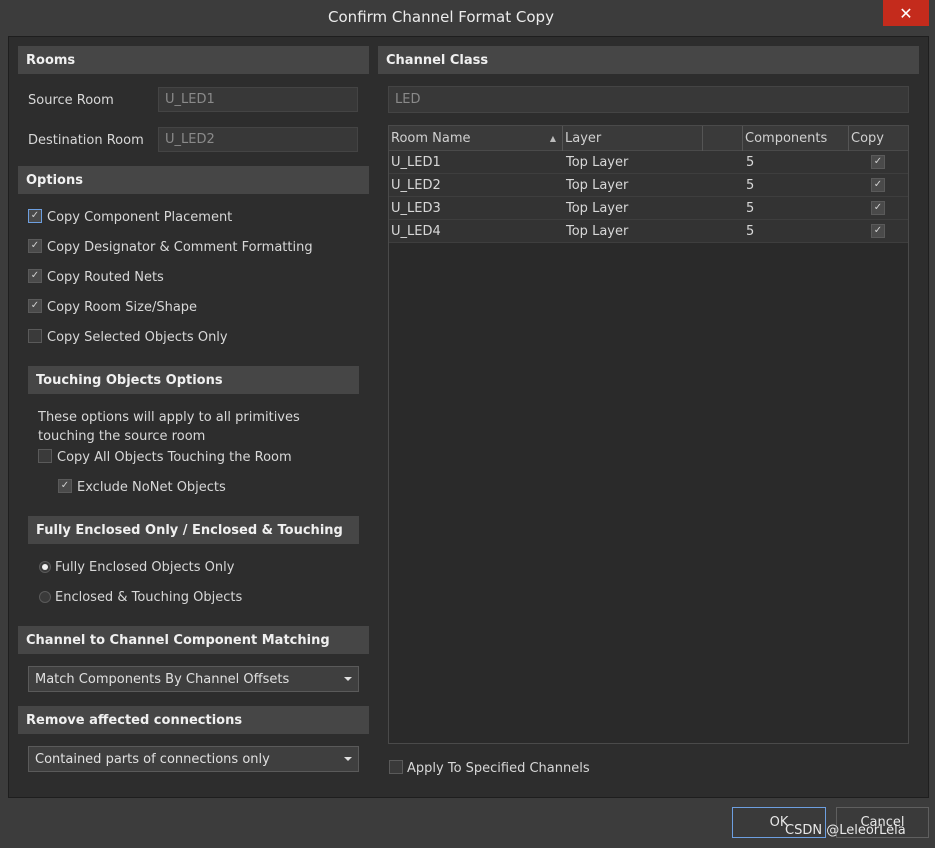 The height and width of the screenshot is (848, 935). I want to click on remove-connections-dropdown: Contained parts of connections only, so click(193, 759).